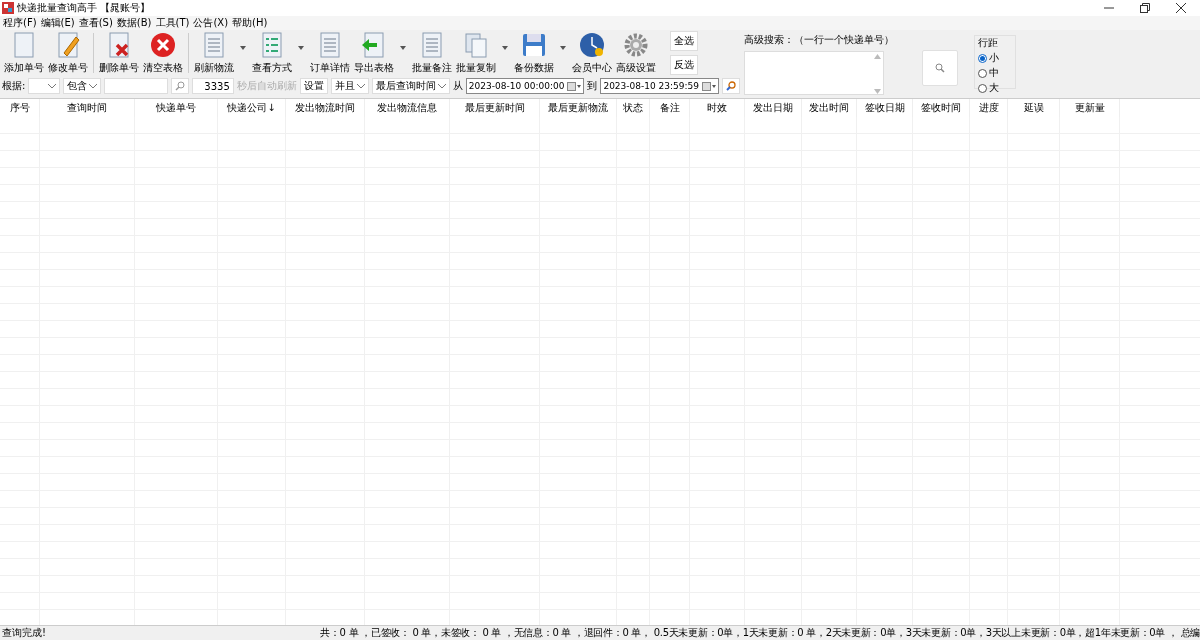 This screenshot has width=1200, height=640. What do you see at coordinates (592, 45) in the screenshot?
I see `clock-icon` at bounding box center [592, 45].